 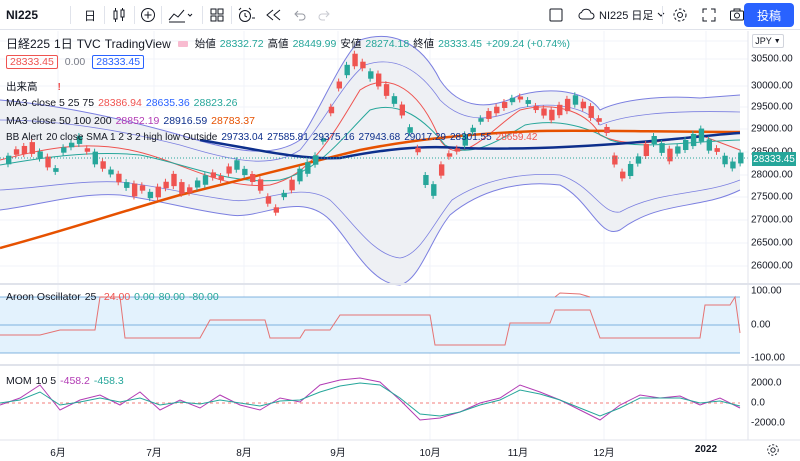 What do you see at coordinates (460, 43) in the screenshot?
I see `close-value: 28333.45` at bounding box center [460, 43].